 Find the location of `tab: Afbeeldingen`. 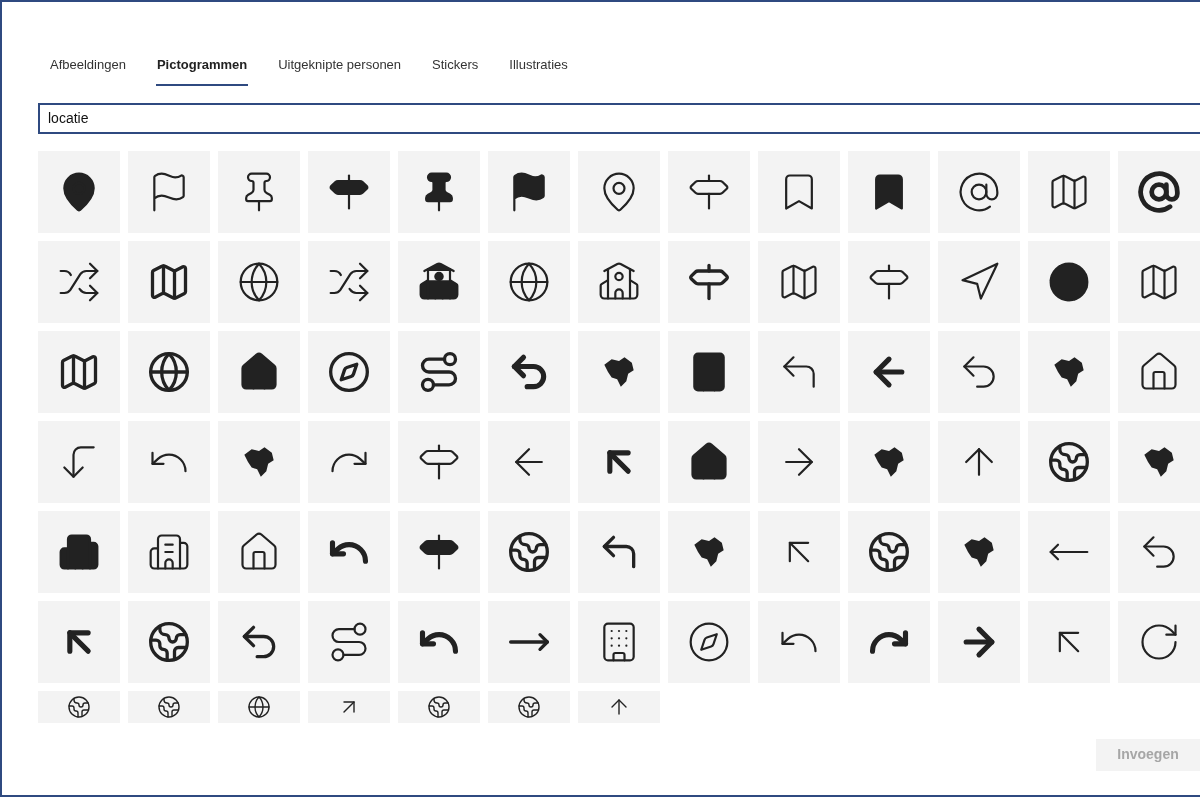

tab: Afbeeldingen is located at coordinates (88, 70).